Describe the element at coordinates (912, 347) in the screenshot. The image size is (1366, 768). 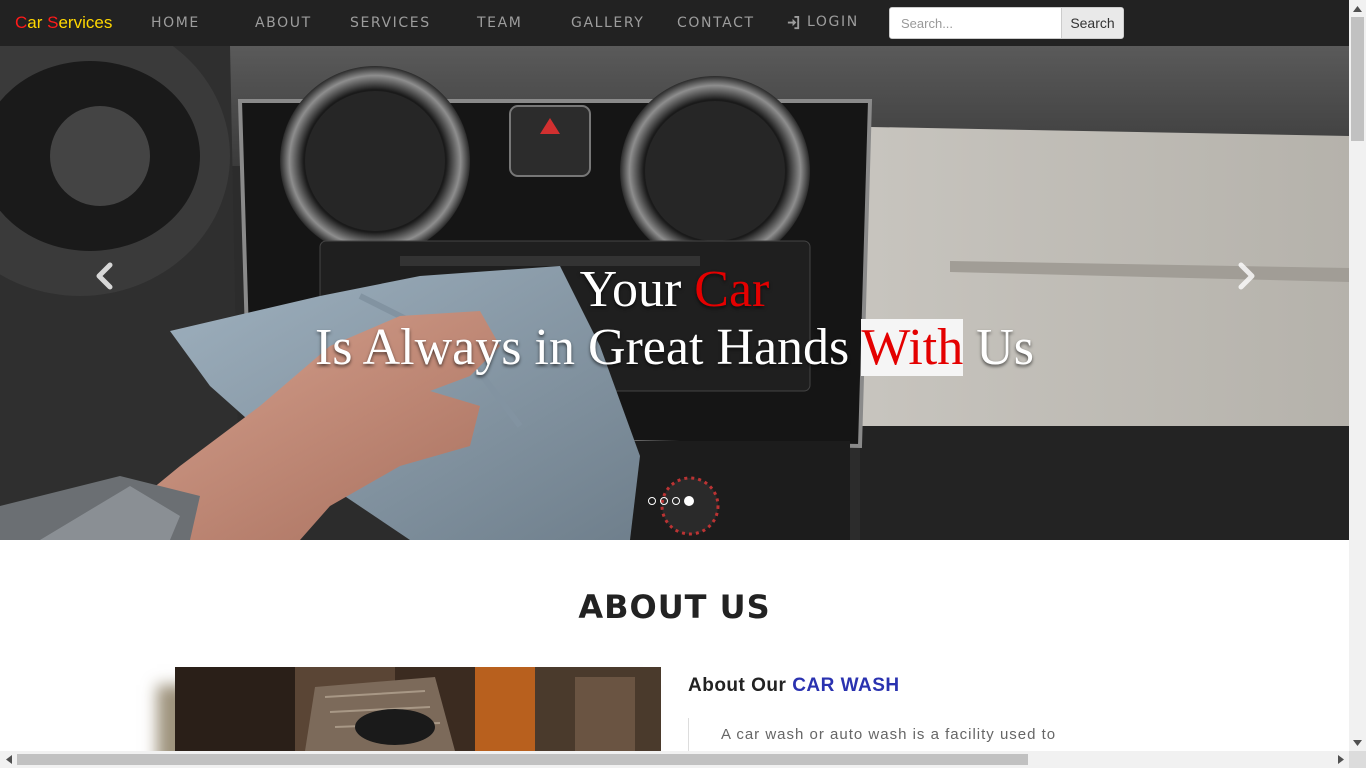
I see `hero-text-with: With` at that location.